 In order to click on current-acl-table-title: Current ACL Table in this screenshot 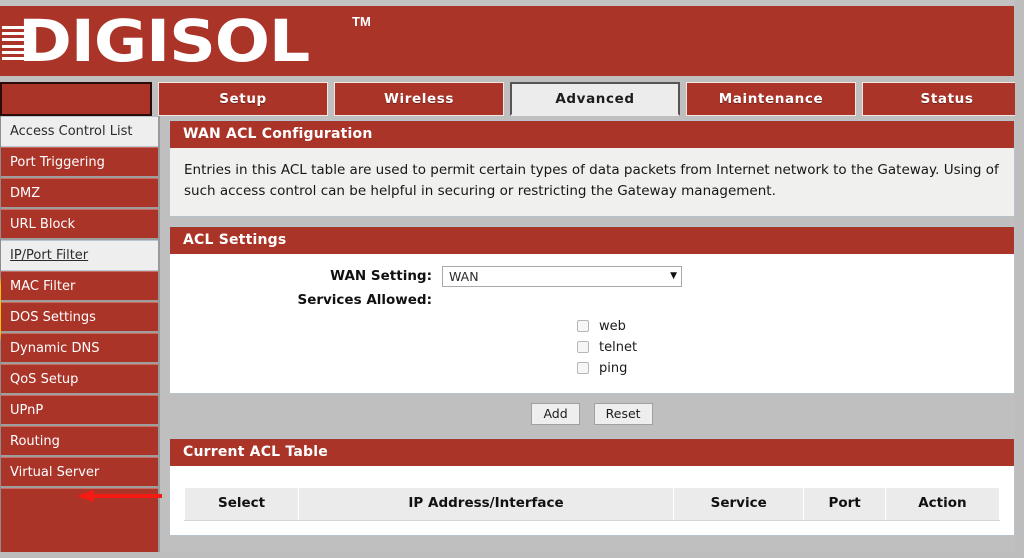, I will do `click(592, 452)`.